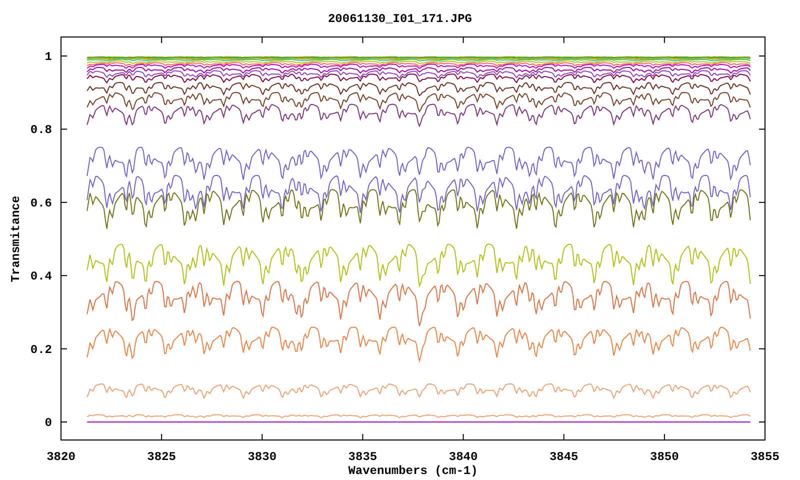 This screenshot has width=800, height=480. I want to click on x-tick-label: 3840, so click(463, 457).